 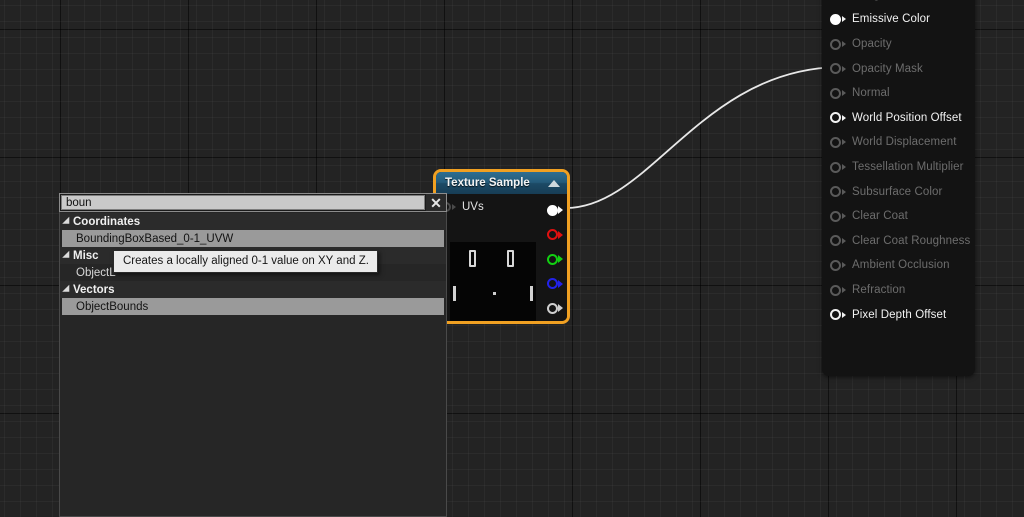 I want to click on palette-item-objectbounds: ObjectBounds, so click(x=253, y=306).